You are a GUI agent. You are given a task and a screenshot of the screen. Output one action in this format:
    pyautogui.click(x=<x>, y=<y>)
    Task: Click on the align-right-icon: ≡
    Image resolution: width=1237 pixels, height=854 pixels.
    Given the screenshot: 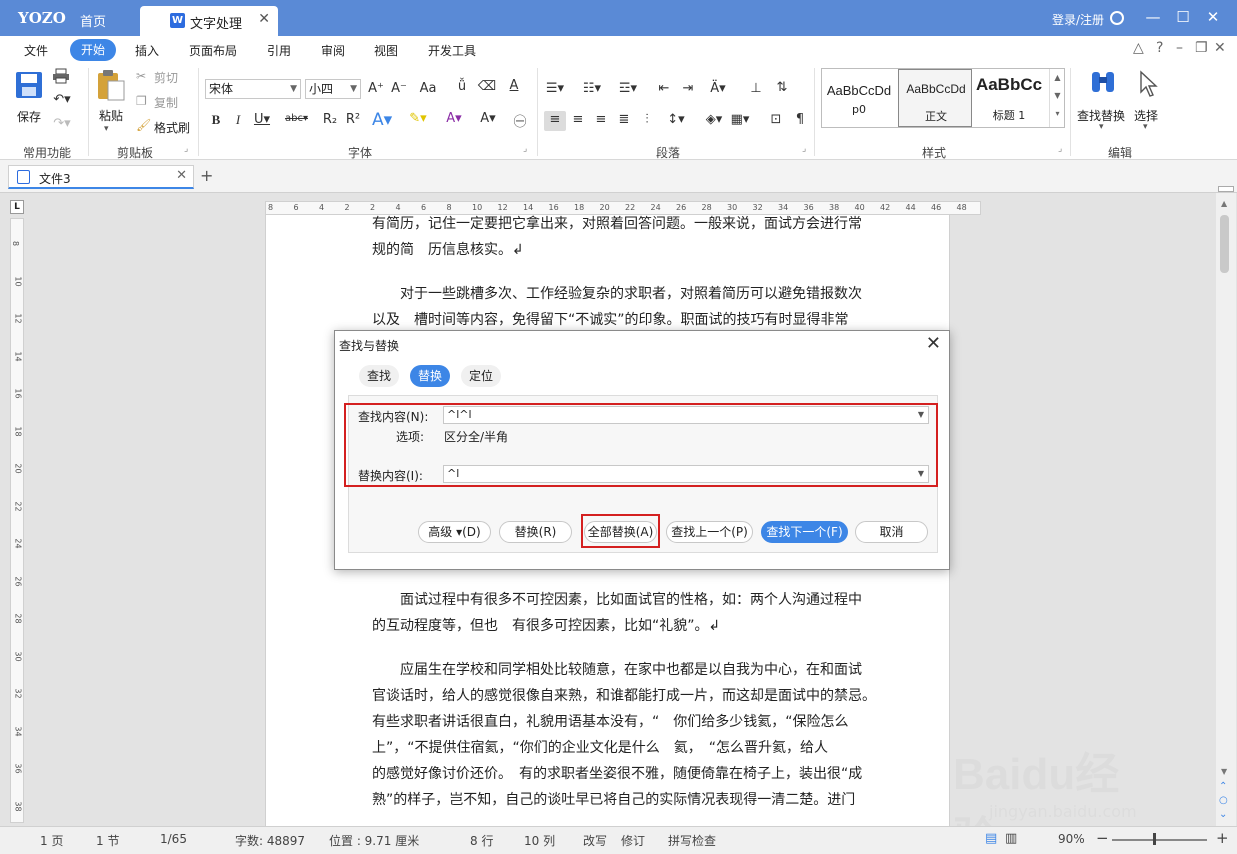 What is the action you would take?
    pyautogui.click(x=601, y=119)
    